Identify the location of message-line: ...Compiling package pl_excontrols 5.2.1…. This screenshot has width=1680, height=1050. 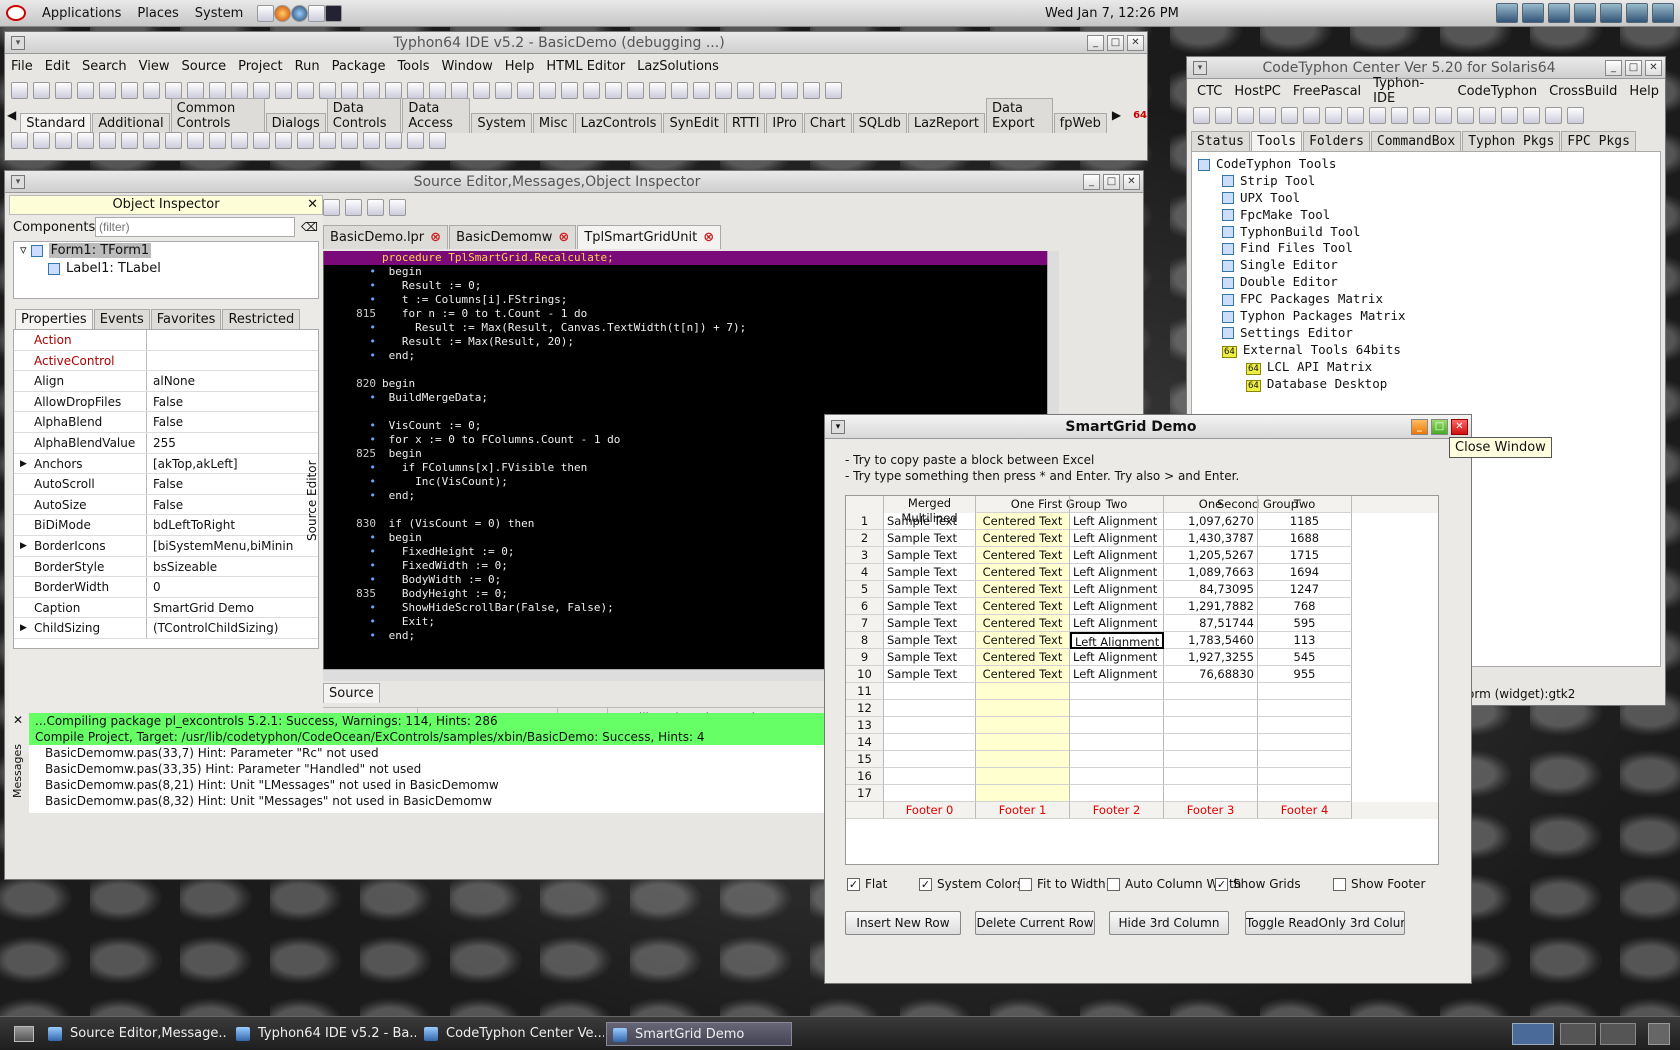
(429, 721).